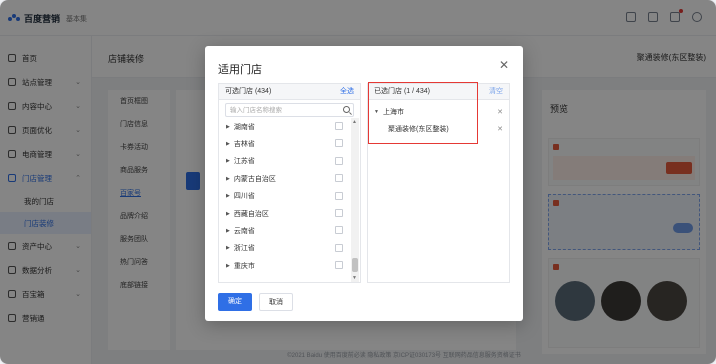 This screenshot has height=364, width=716. What do you see at coordinates (504, 65) in the screenshot?
I see `close-icon: ✕` at bounding box center [504, 65].